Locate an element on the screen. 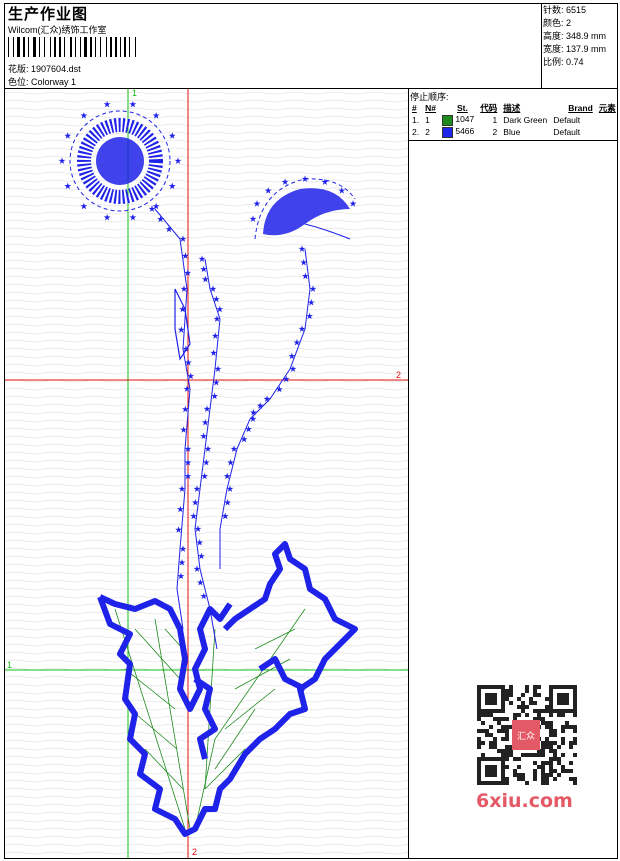 This screenshot has height=861, width=620. col-stitches: St. is located at coordinates (462, 107).